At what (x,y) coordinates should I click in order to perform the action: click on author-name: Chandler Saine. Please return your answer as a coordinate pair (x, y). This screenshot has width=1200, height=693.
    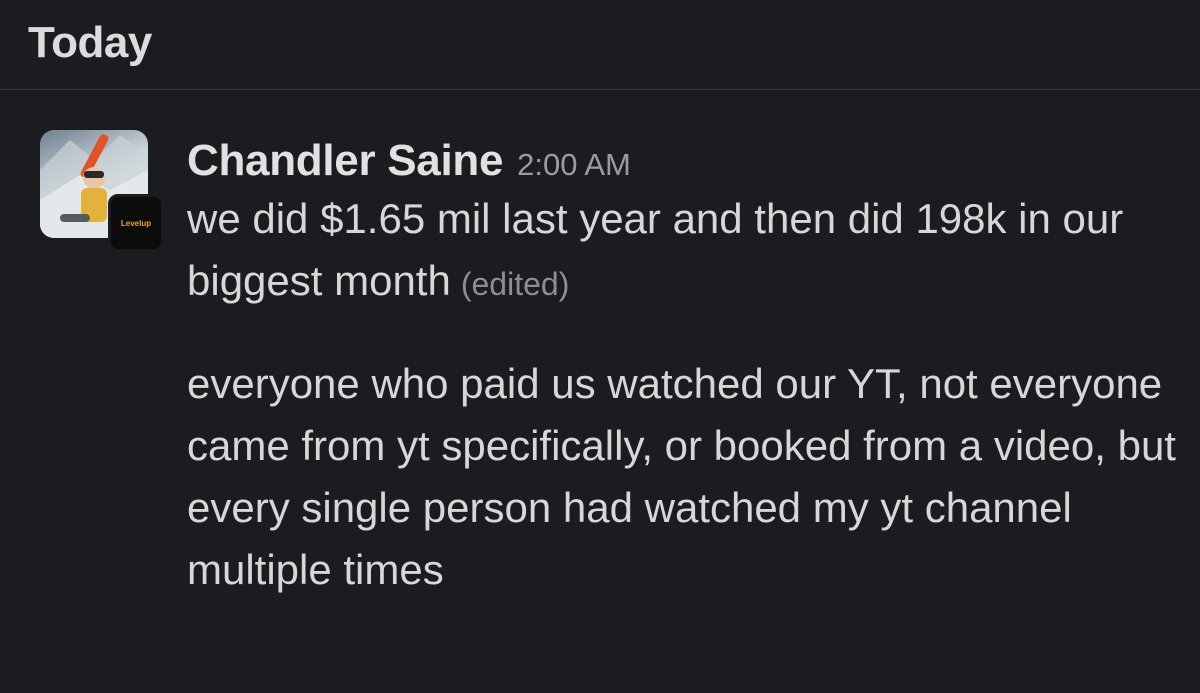
    Looking at the image, I should click on (345, 161).